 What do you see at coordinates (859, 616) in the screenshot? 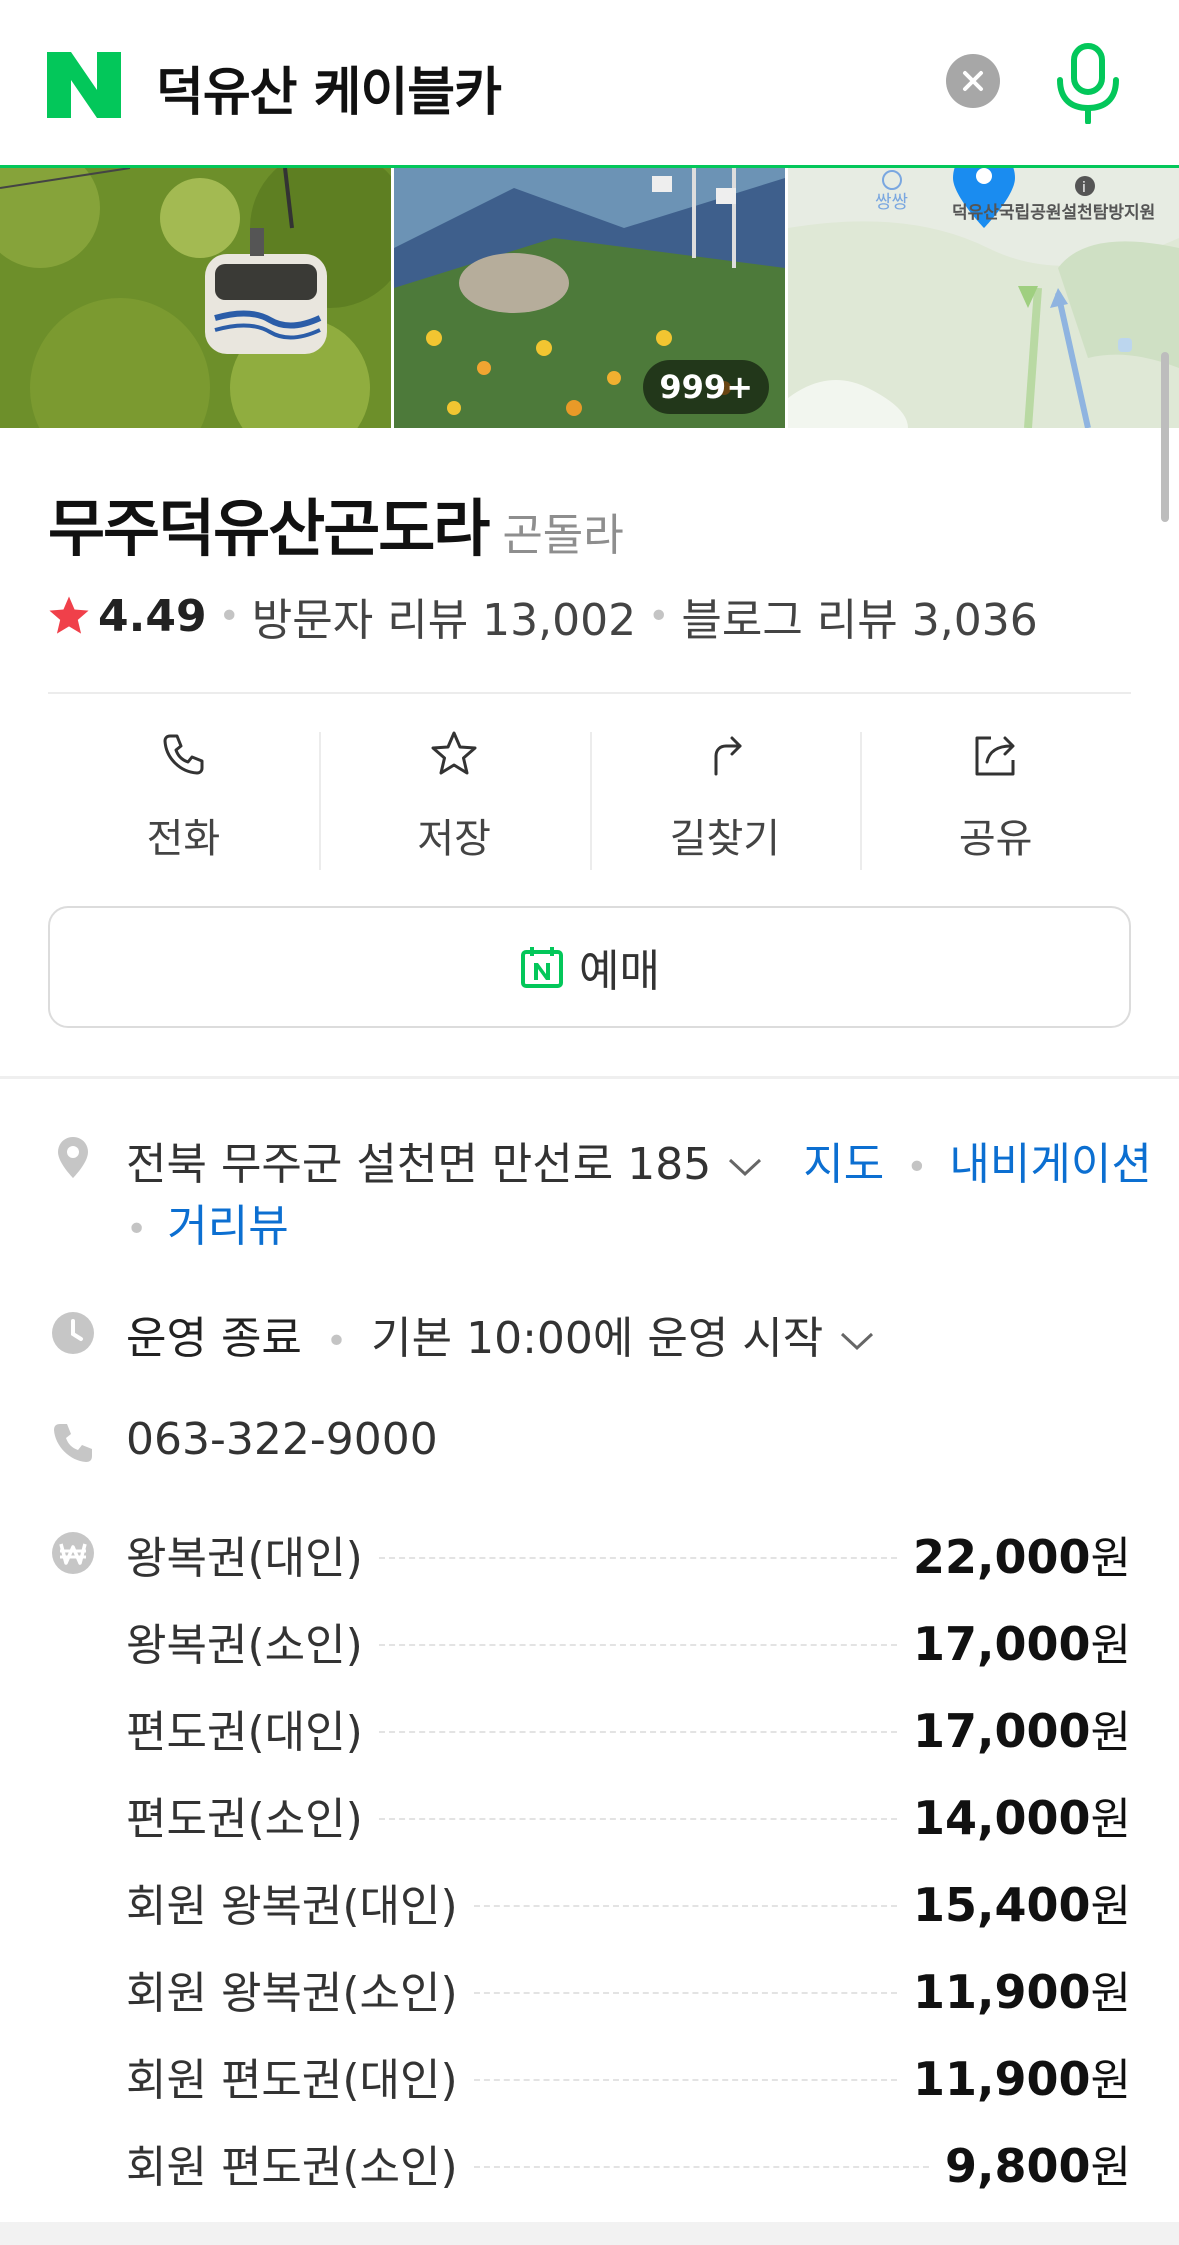
I see `blog-reviews-link: 블로그 리뷰 3,036` at bounding box center [859, 616].